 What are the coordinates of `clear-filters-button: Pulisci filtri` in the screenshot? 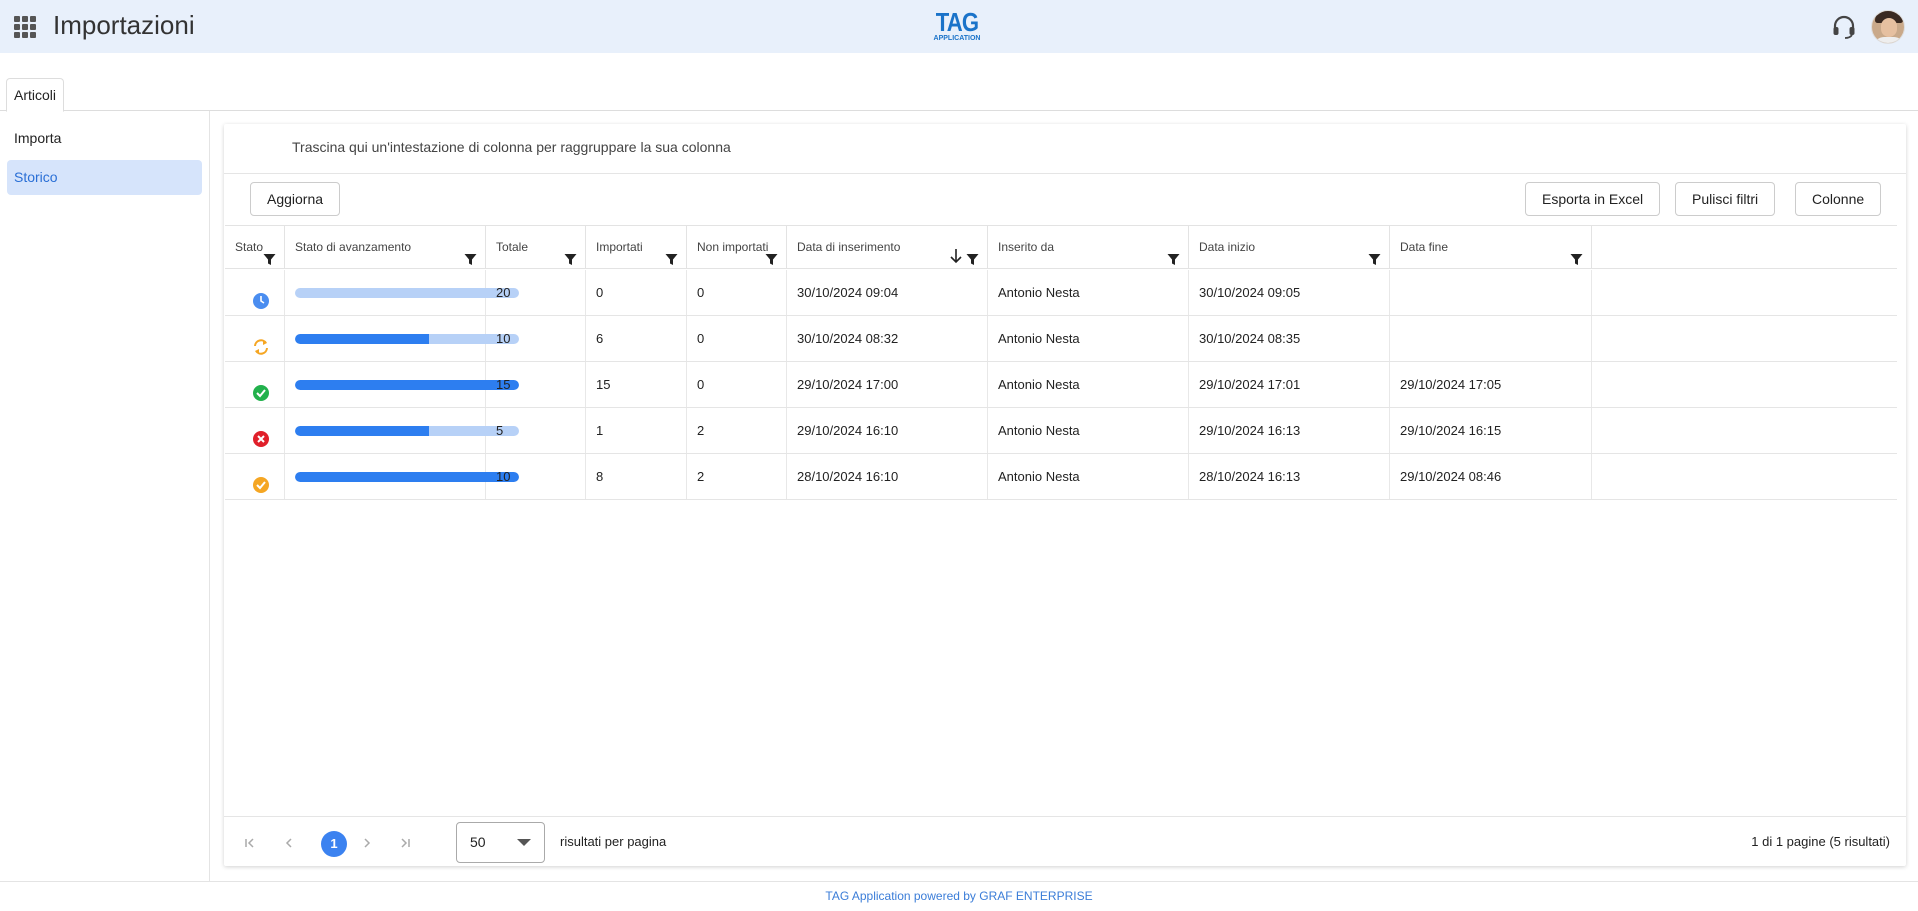 It's located at (1725, 199).